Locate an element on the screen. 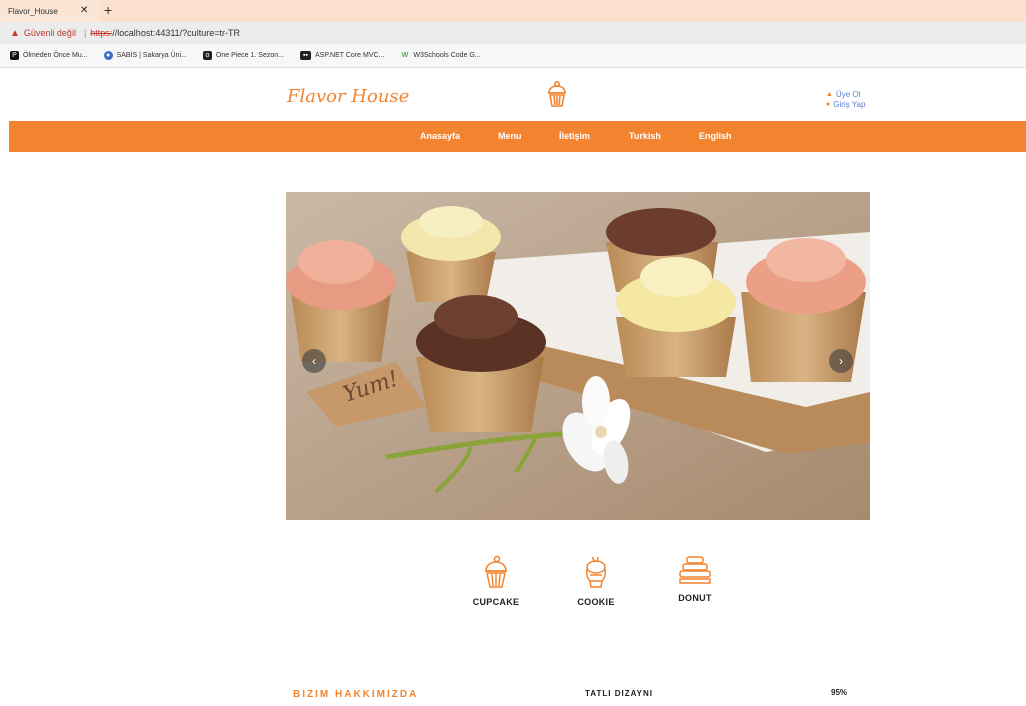  url-scheme: https: is located at coordinates (101, 33).